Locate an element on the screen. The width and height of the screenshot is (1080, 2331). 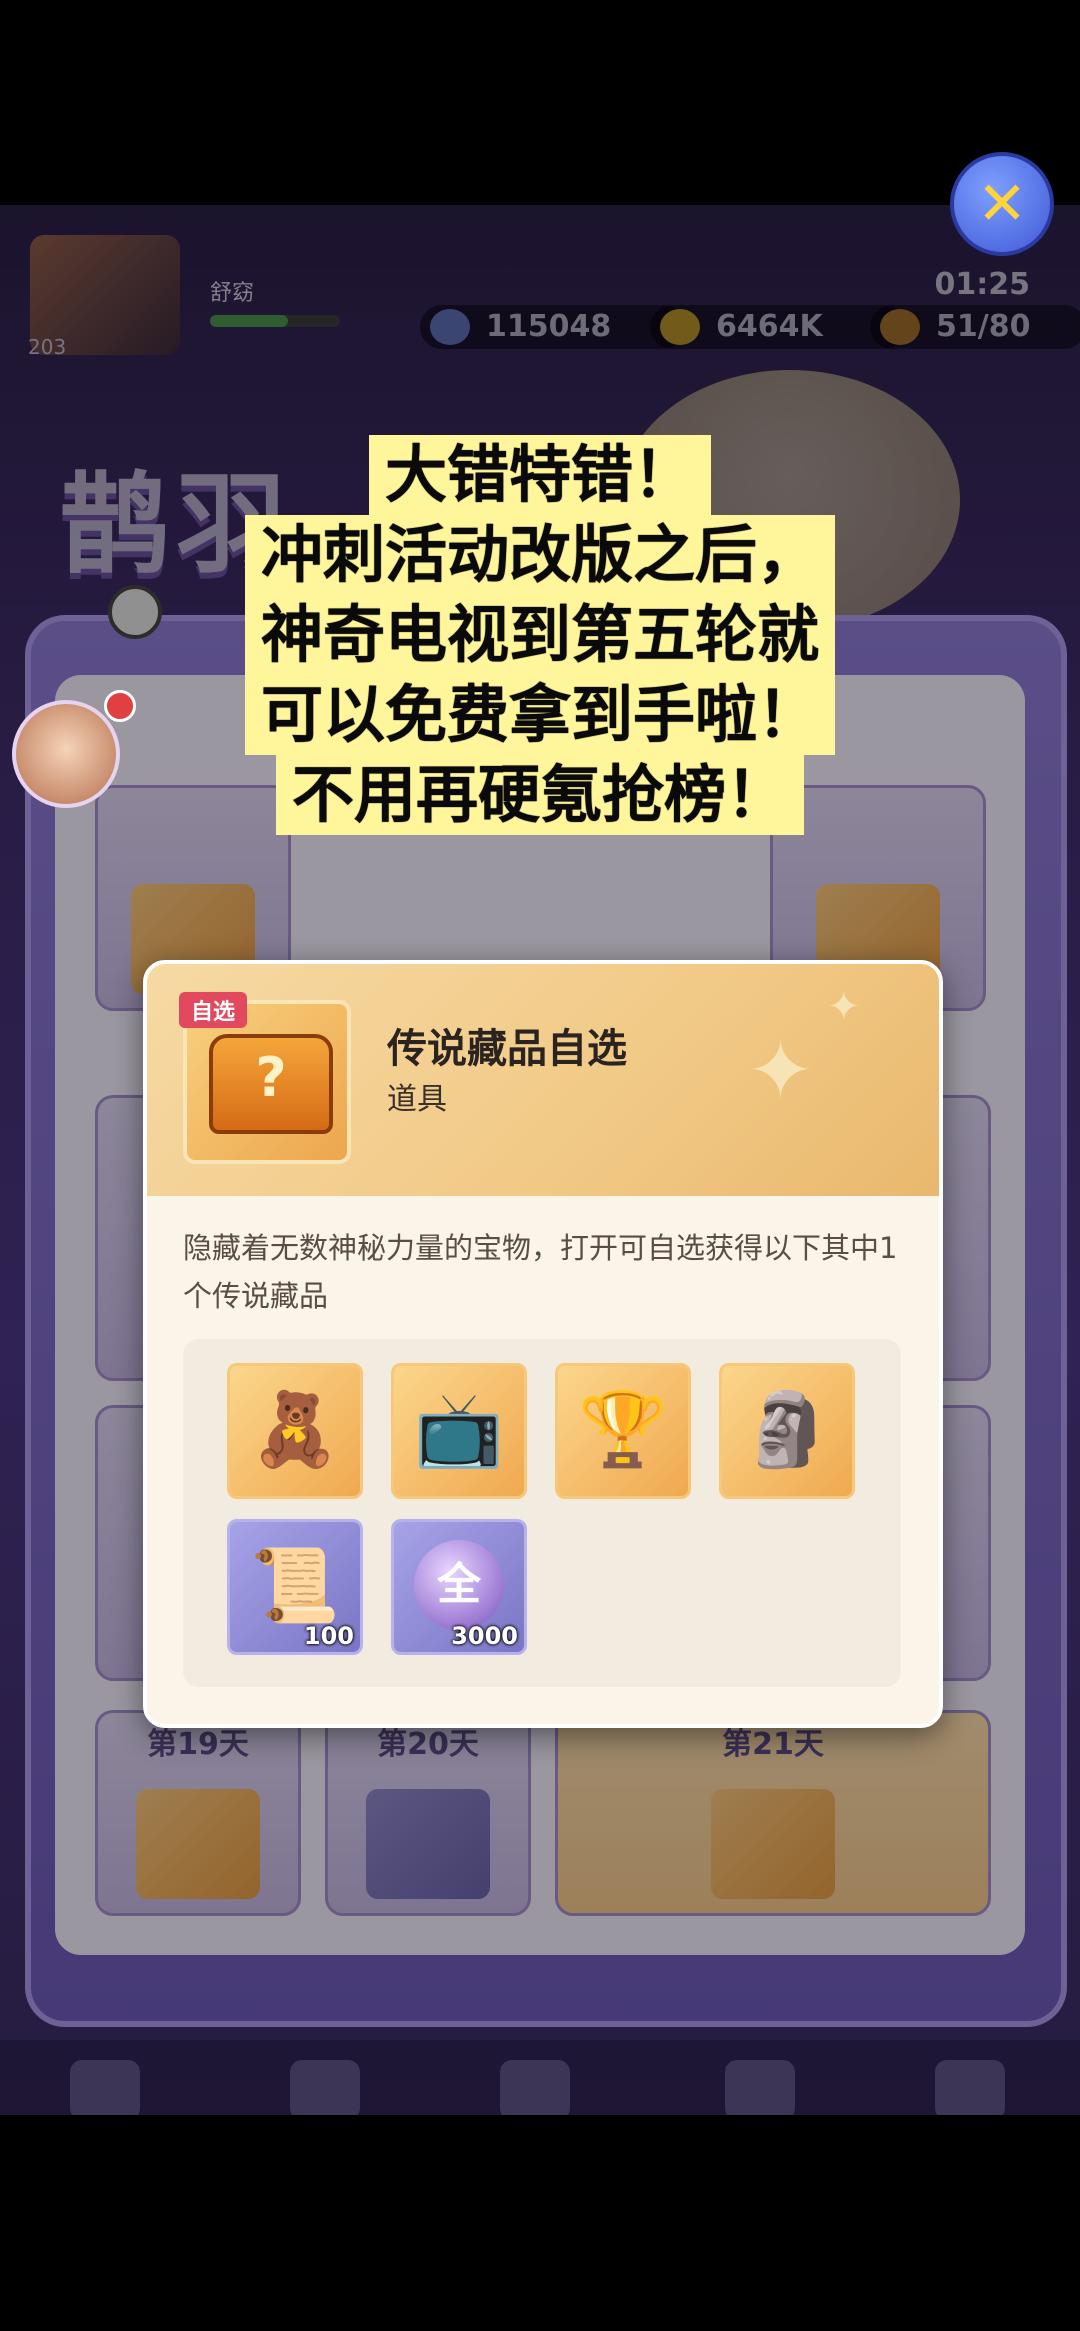
nav-guild: 公会 is located at coordinates (970, 2087).